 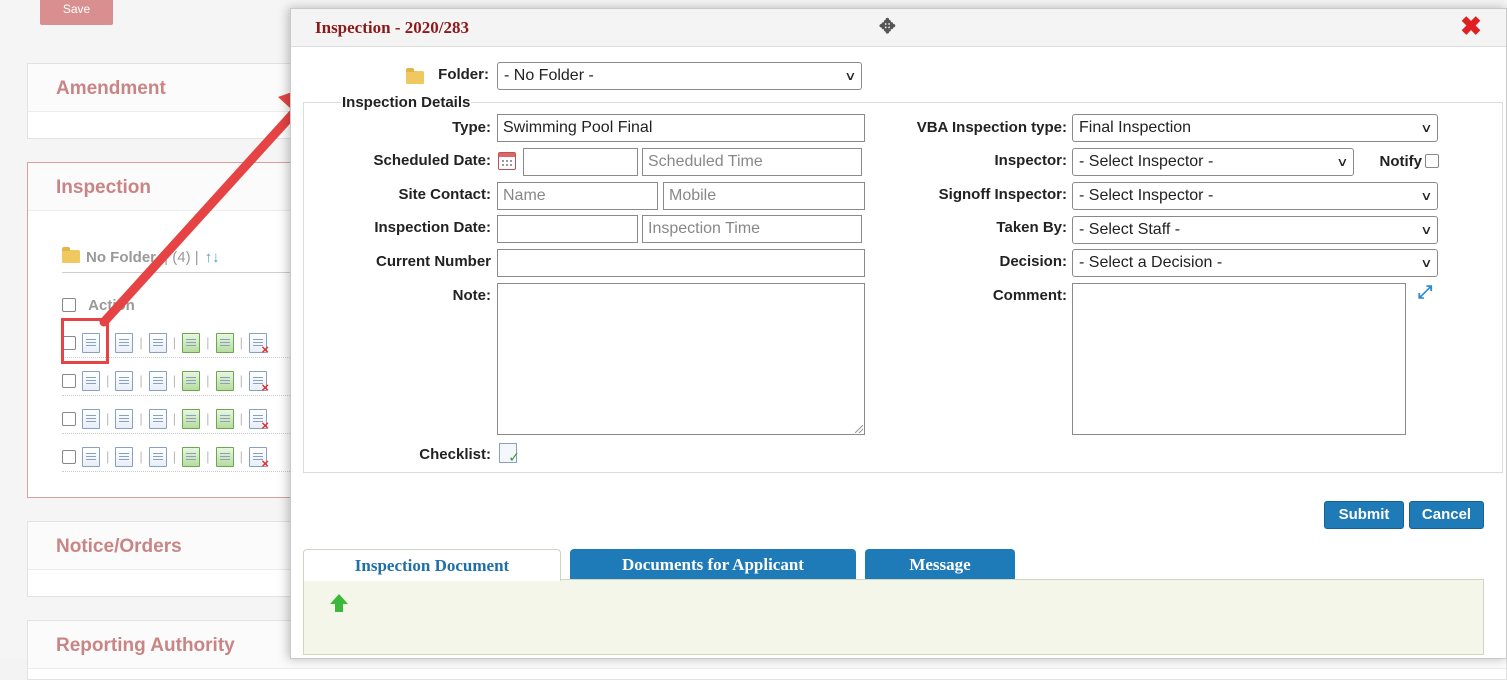 What do you see at coordinates (1255, 196) in the screenshot?
I see `signoff-inspector-select: - Select Inspector - ∨` at bounding box center [1255, 196].